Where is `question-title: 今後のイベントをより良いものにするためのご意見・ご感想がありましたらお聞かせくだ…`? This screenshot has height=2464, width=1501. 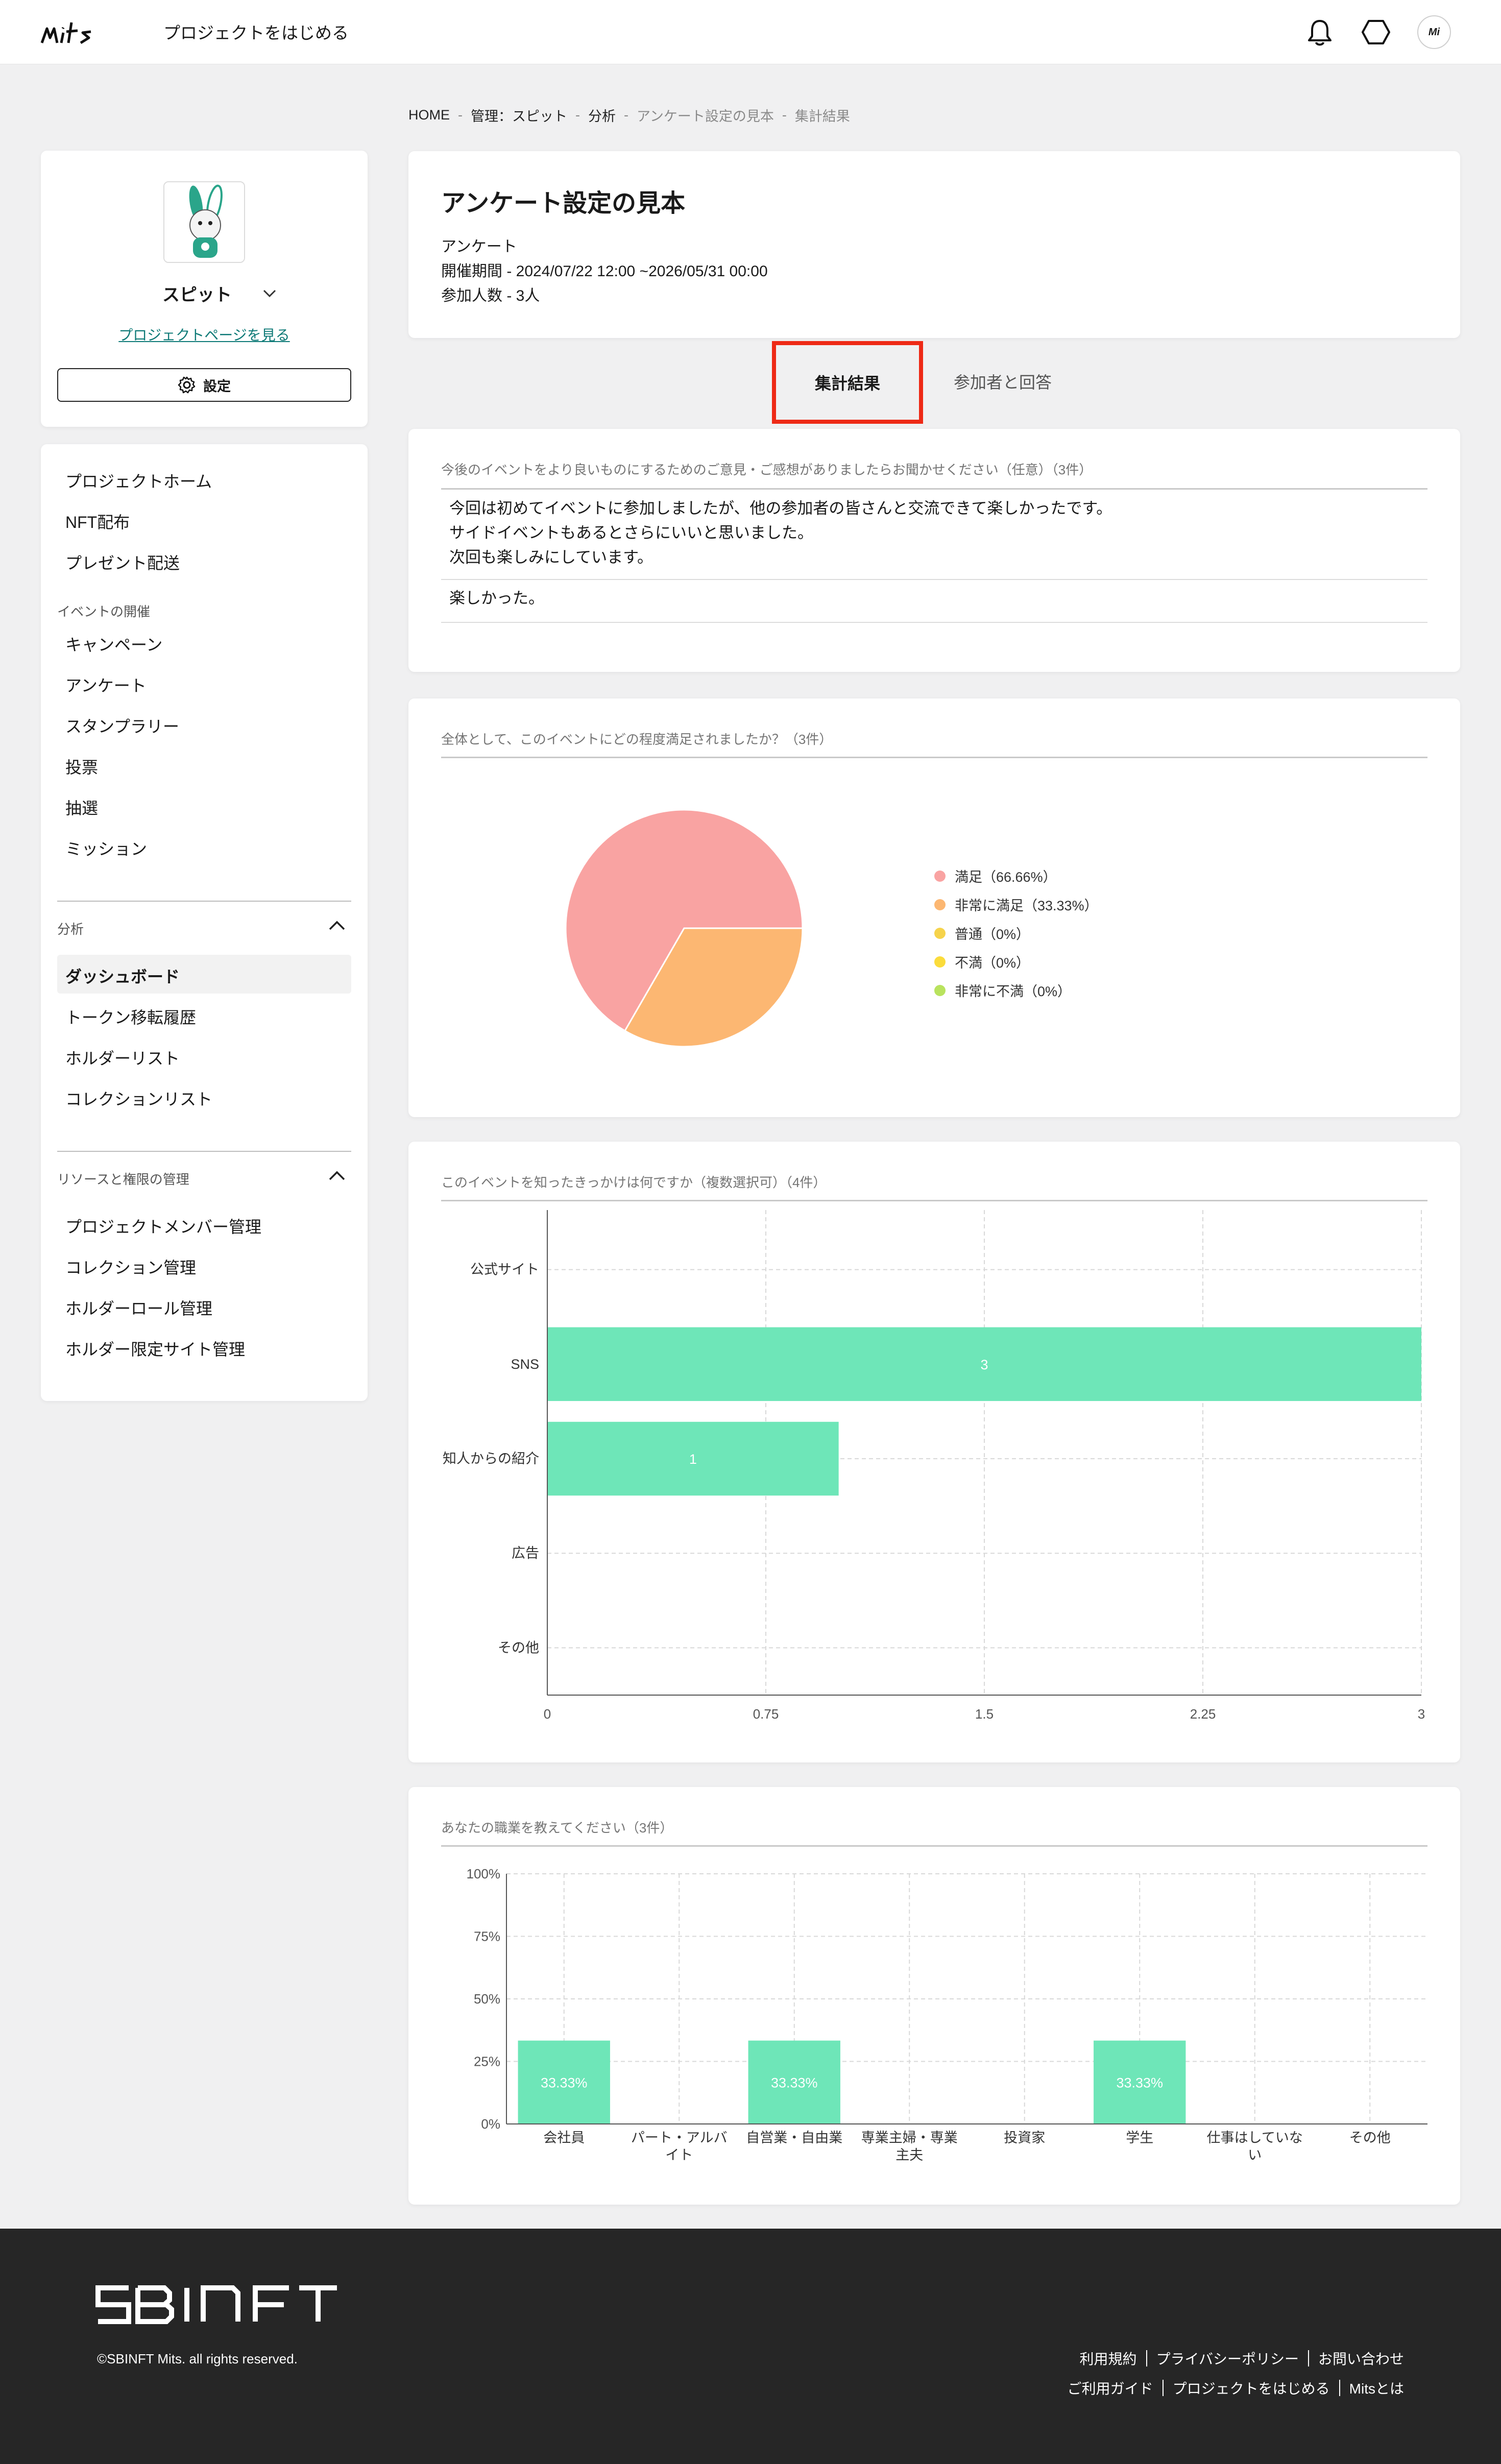 question-title: 今後のイベントをより良いものにするためのご意見・ご感想がありましたらお聞かせくだ… is located at coordinates (767, 469).